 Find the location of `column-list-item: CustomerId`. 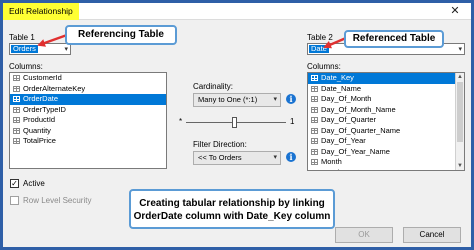

column-list-item: CustomerId is located at coordinates (88, 78).